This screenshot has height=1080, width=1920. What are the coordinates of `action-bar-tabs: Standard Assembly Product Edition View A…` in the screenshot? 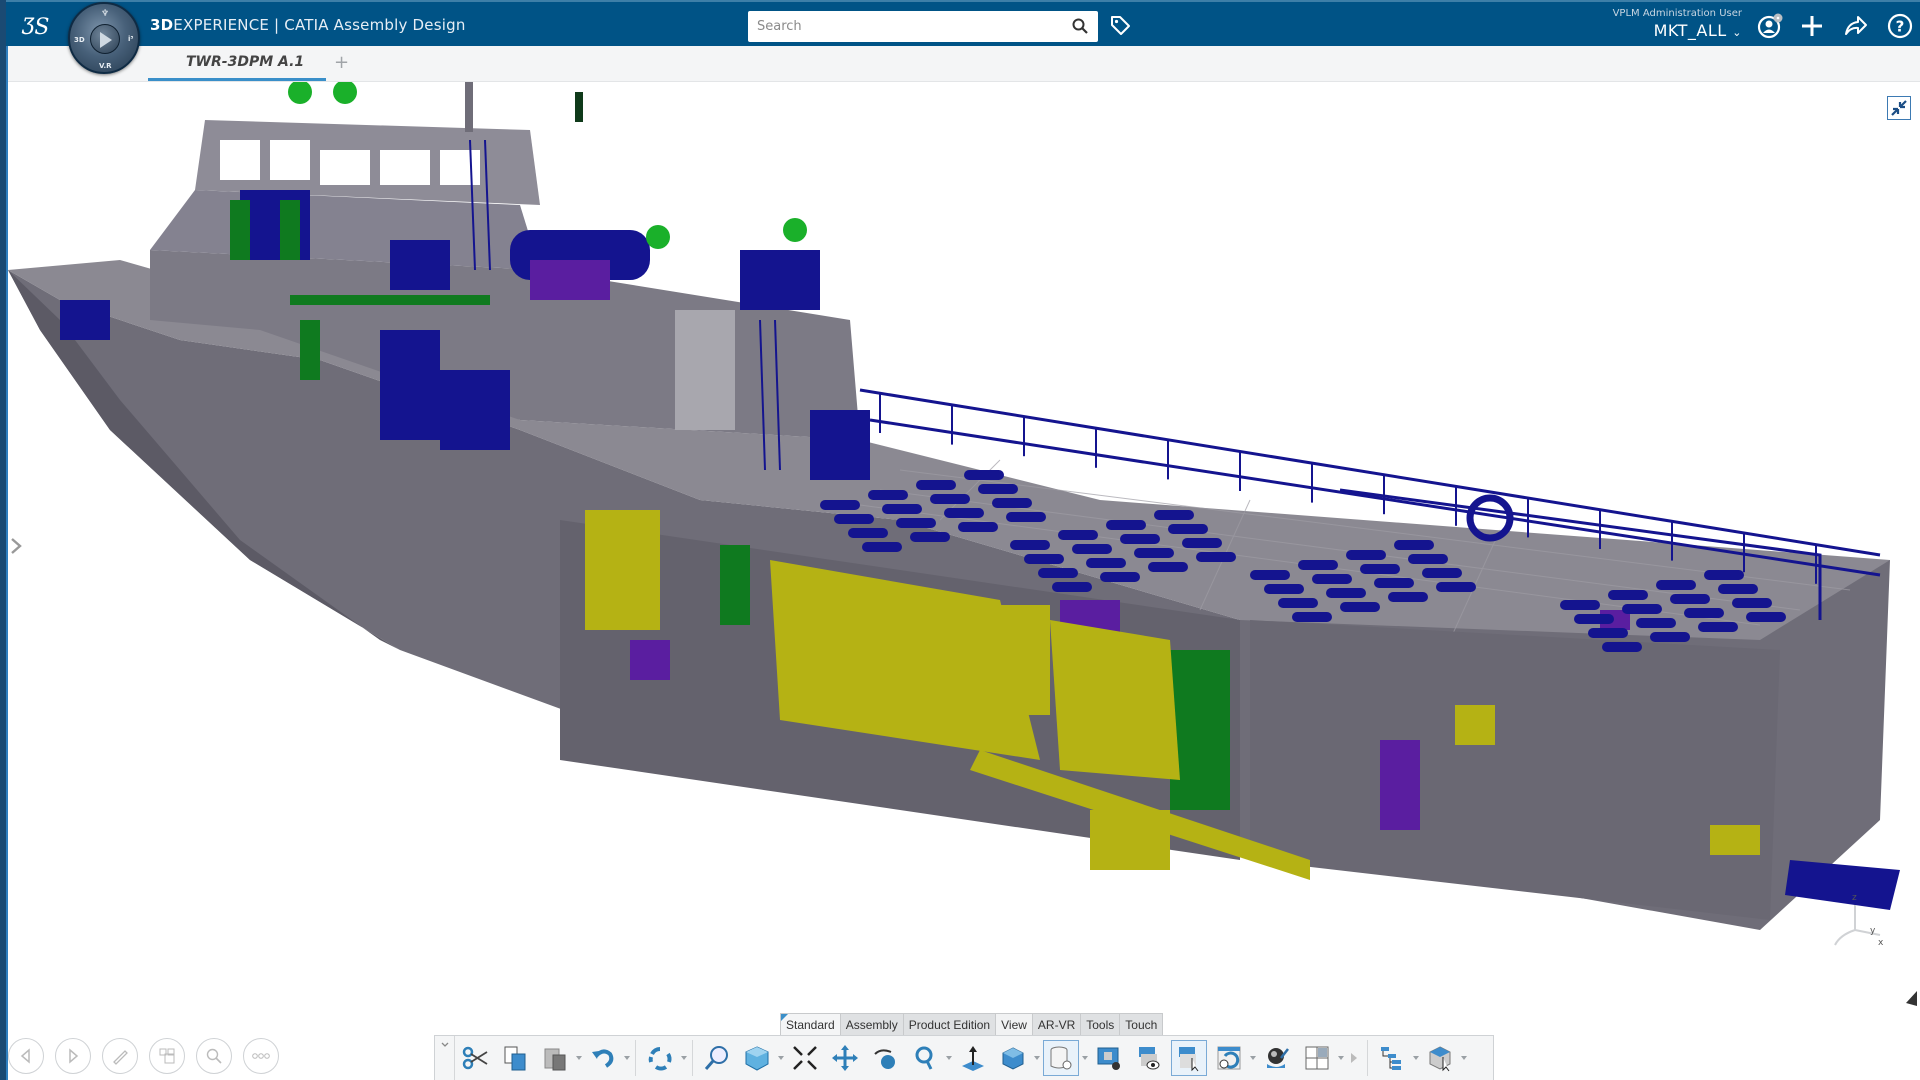 It's located at (972, 1024).